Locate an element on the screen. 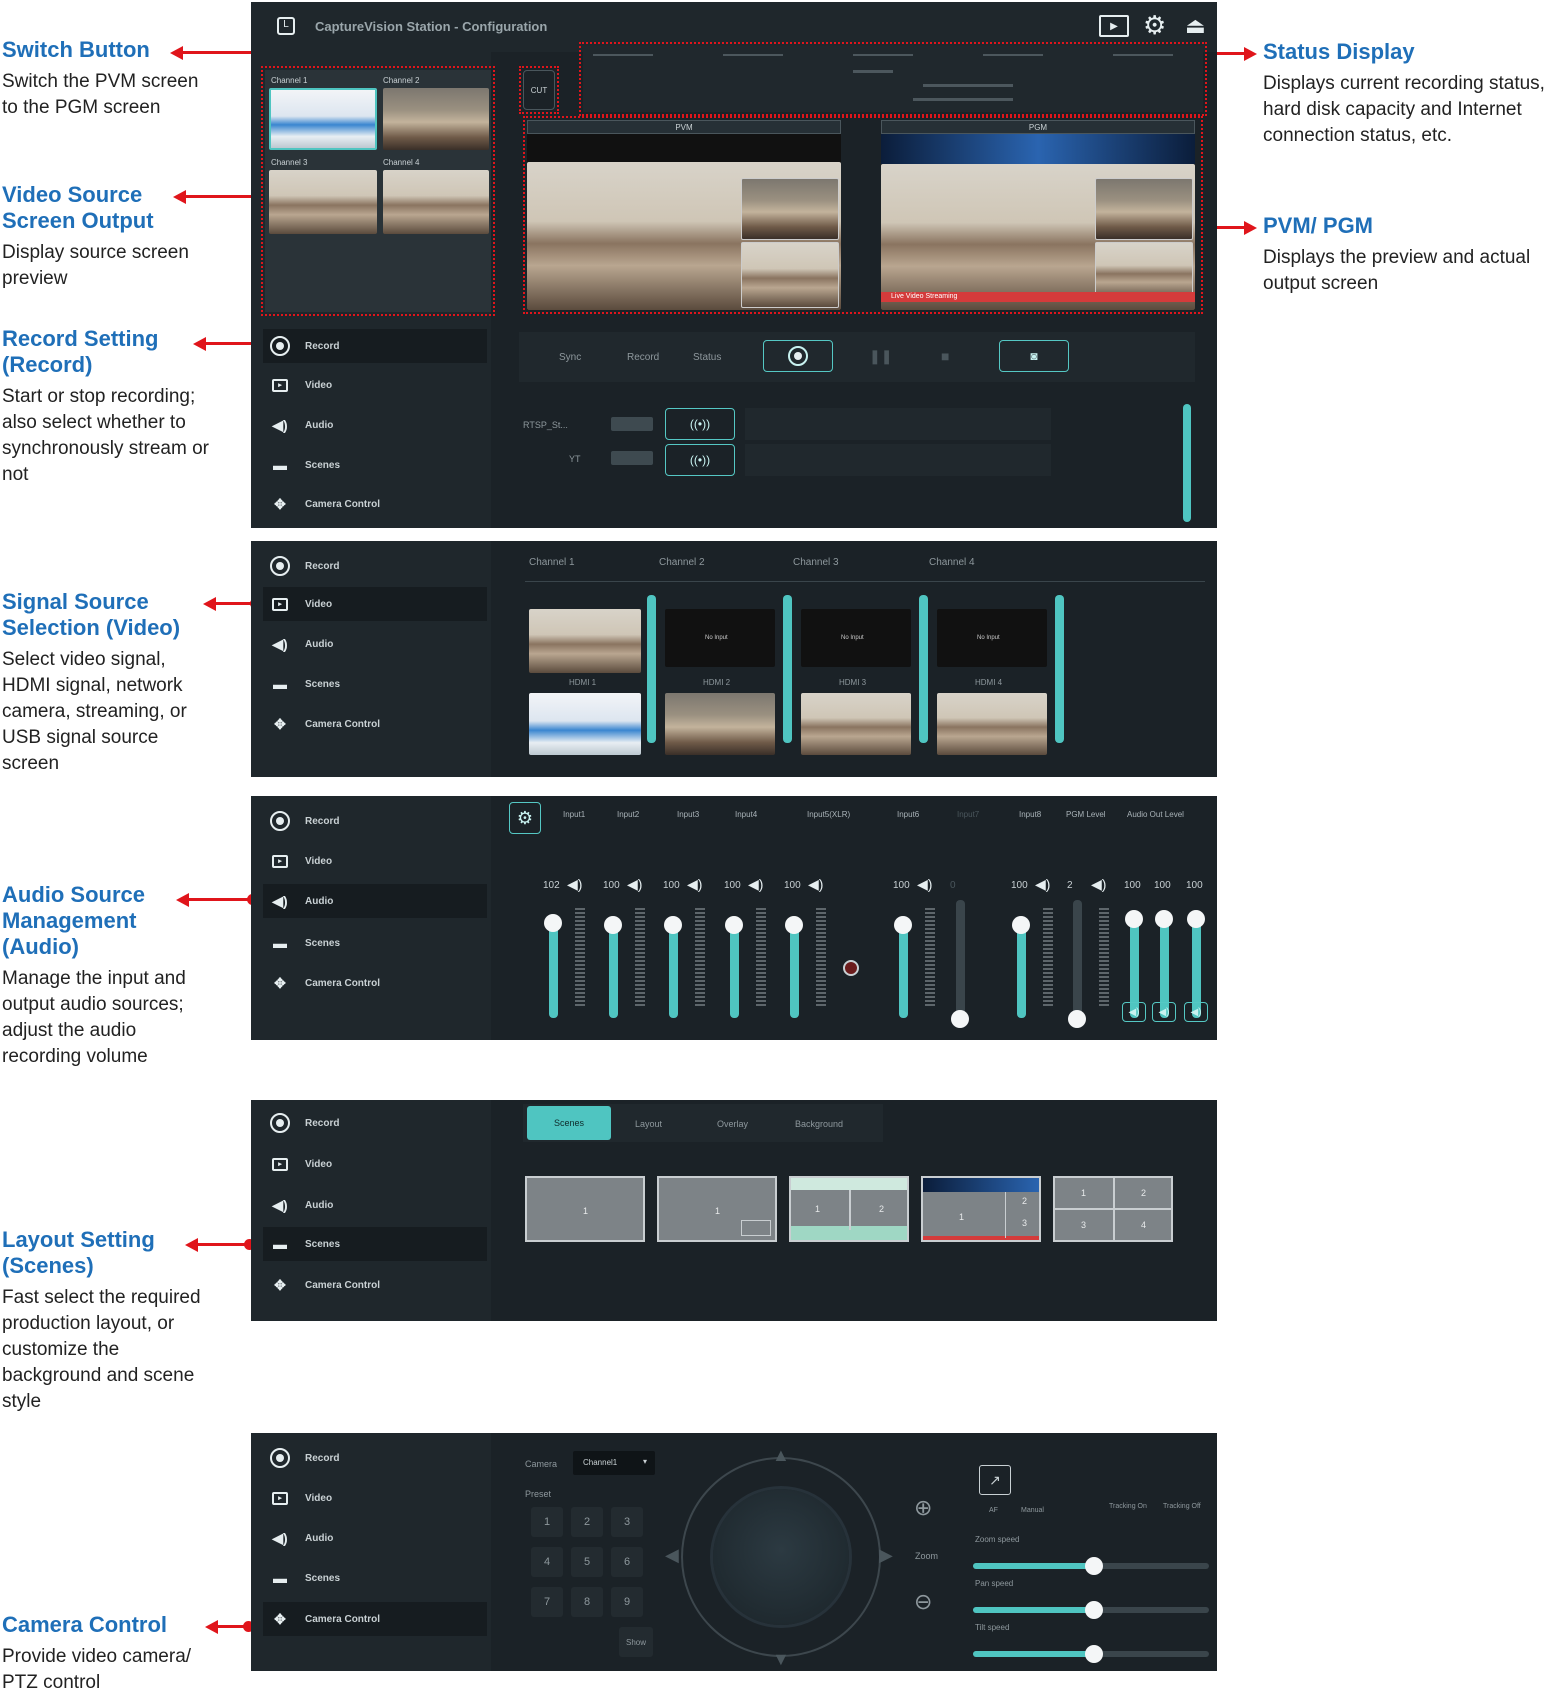  arrow-left-icon: ◀ is located at coordinates (672, 1555).